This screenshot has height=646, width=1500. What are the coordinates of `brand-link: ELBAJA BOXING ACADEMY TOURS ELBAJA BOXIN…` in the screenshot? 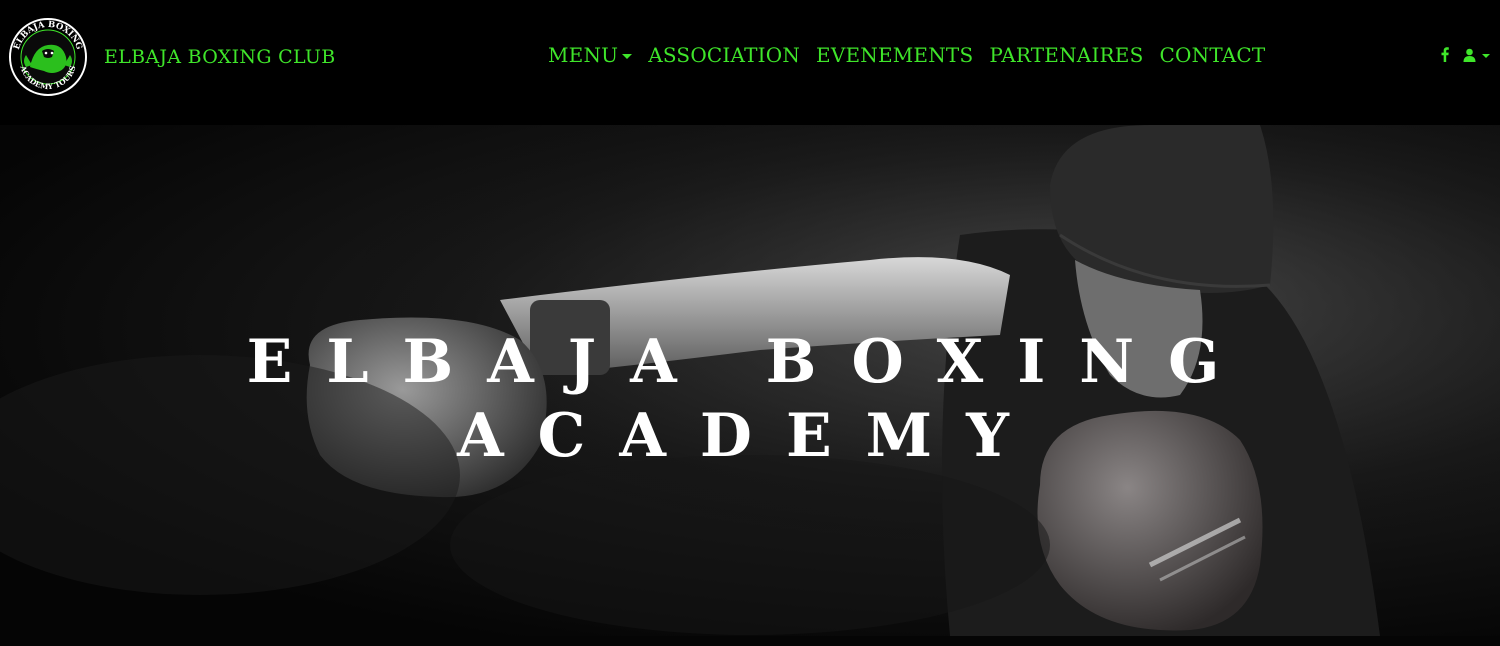 It's located at (171, 57).